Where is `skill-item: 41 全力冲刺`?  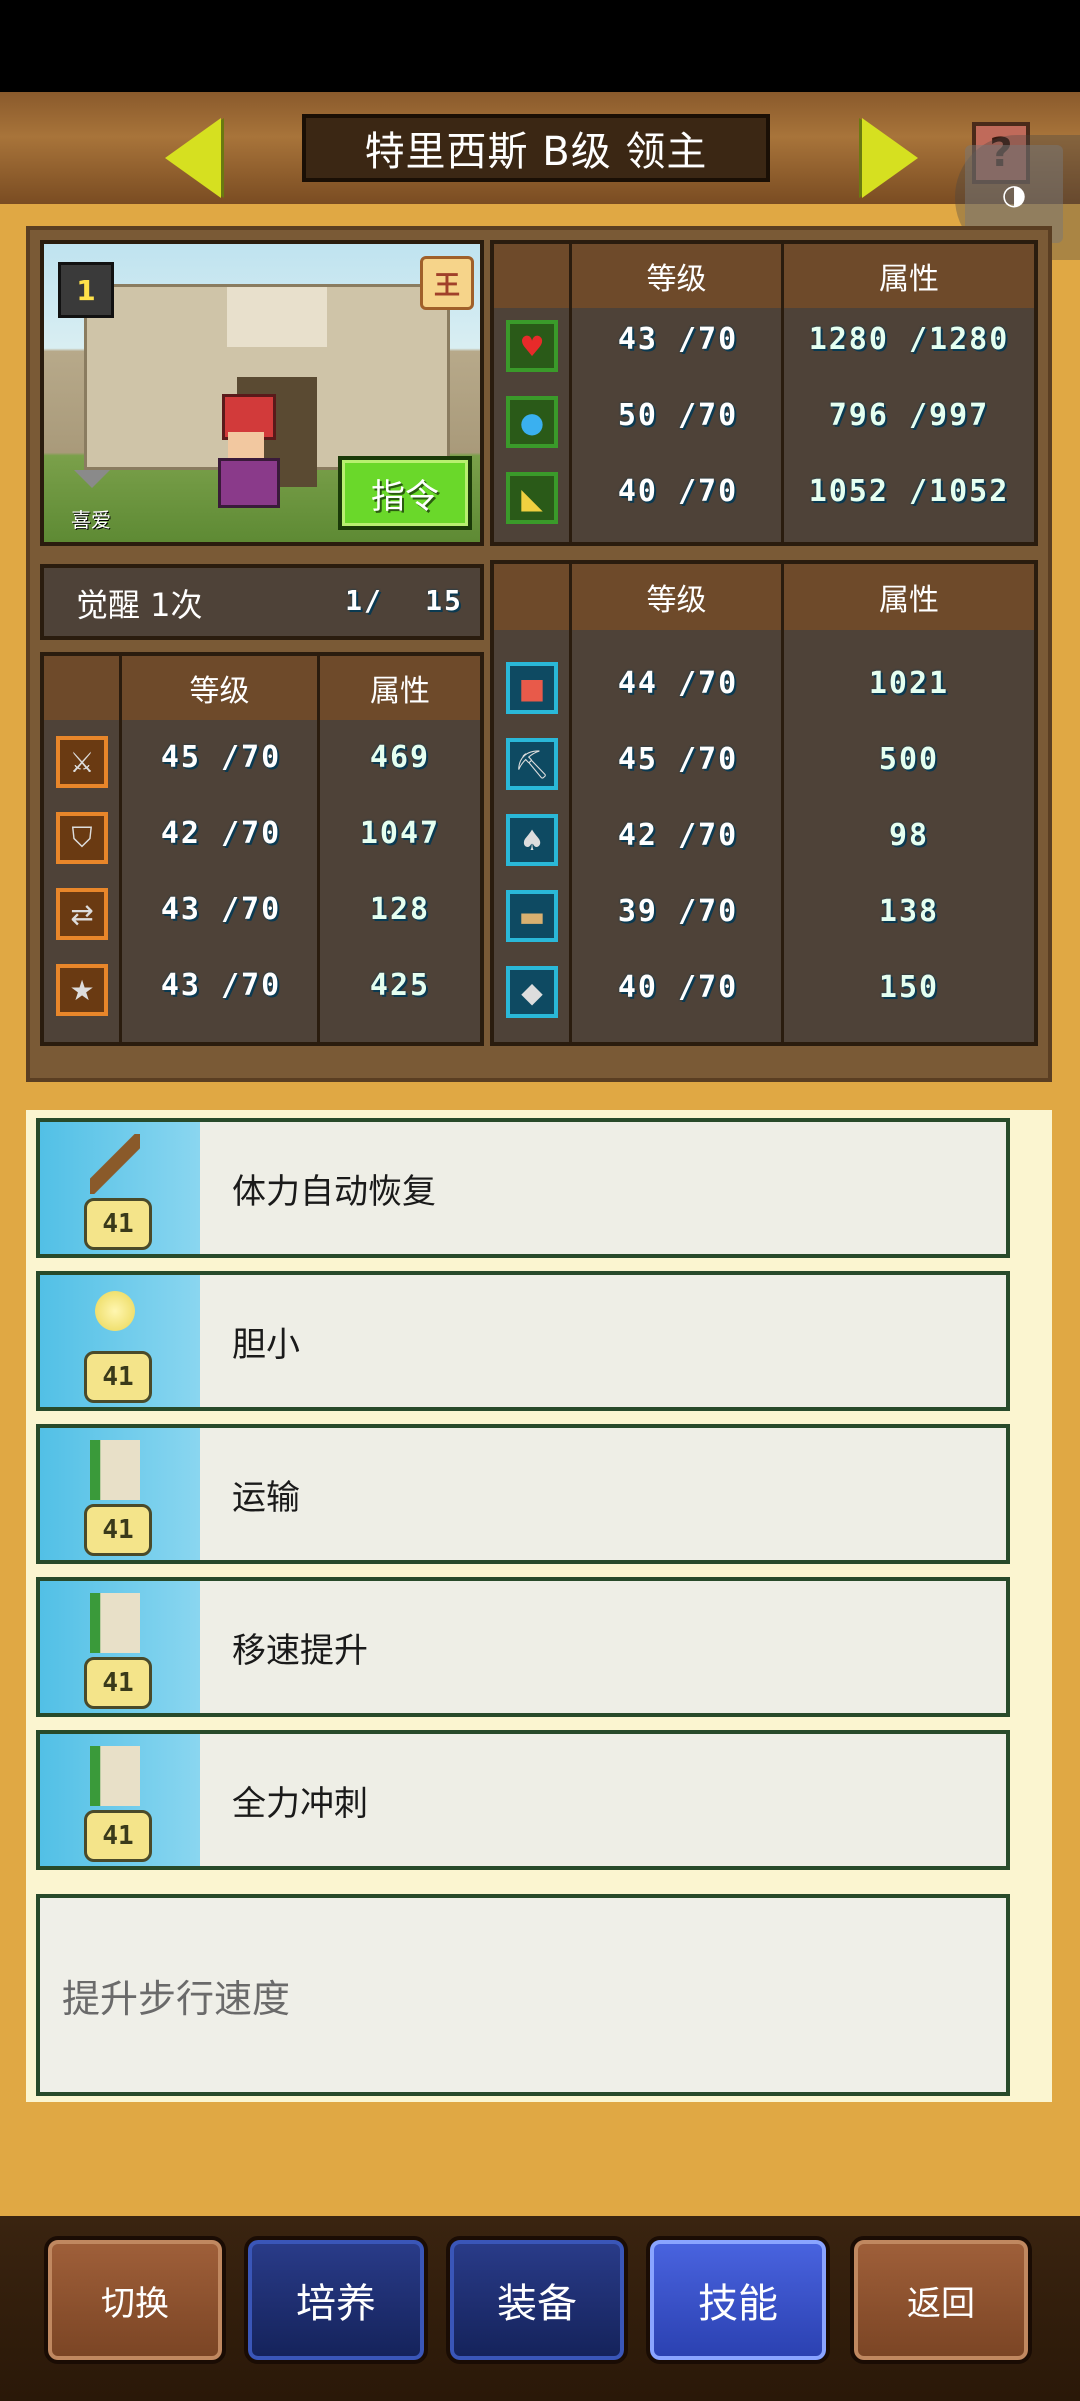 skill-item: 41 全力冲刺 is located at coordinates (523, 1800).